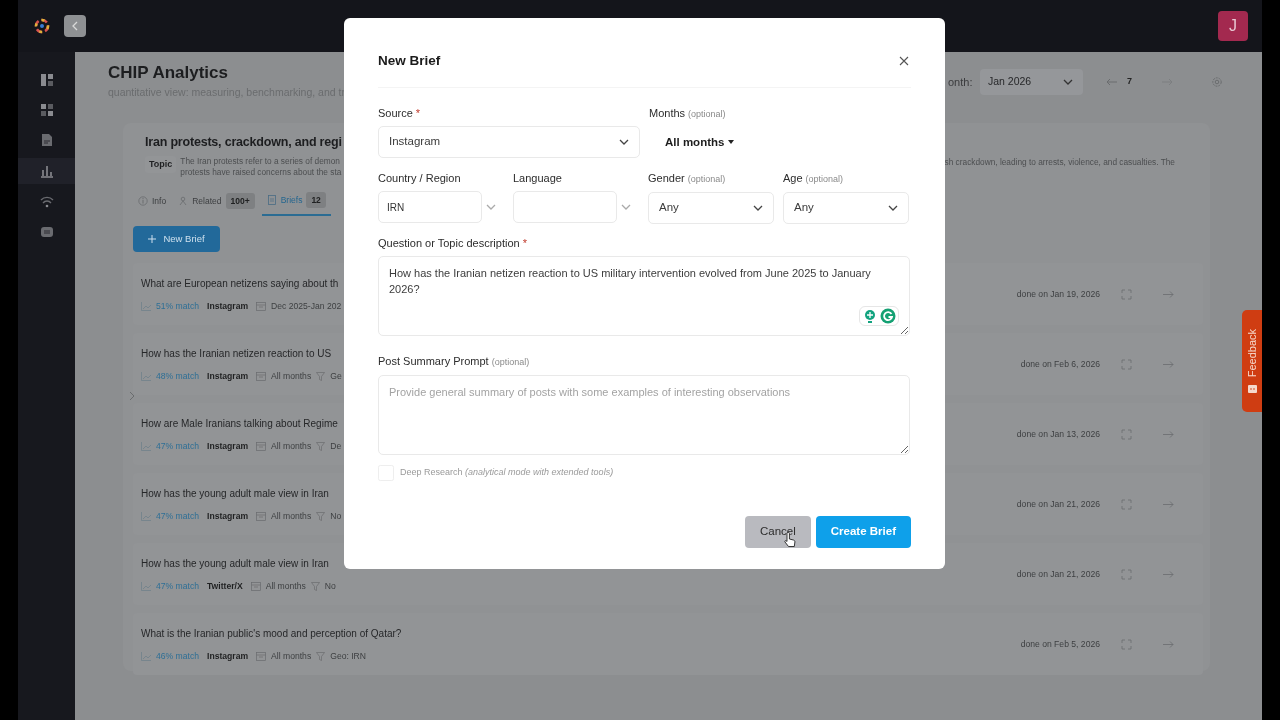  What do you see at coordinates (846, 208) in the screenshot?
I see `age-select: Any` at bounding box center [846, 208].